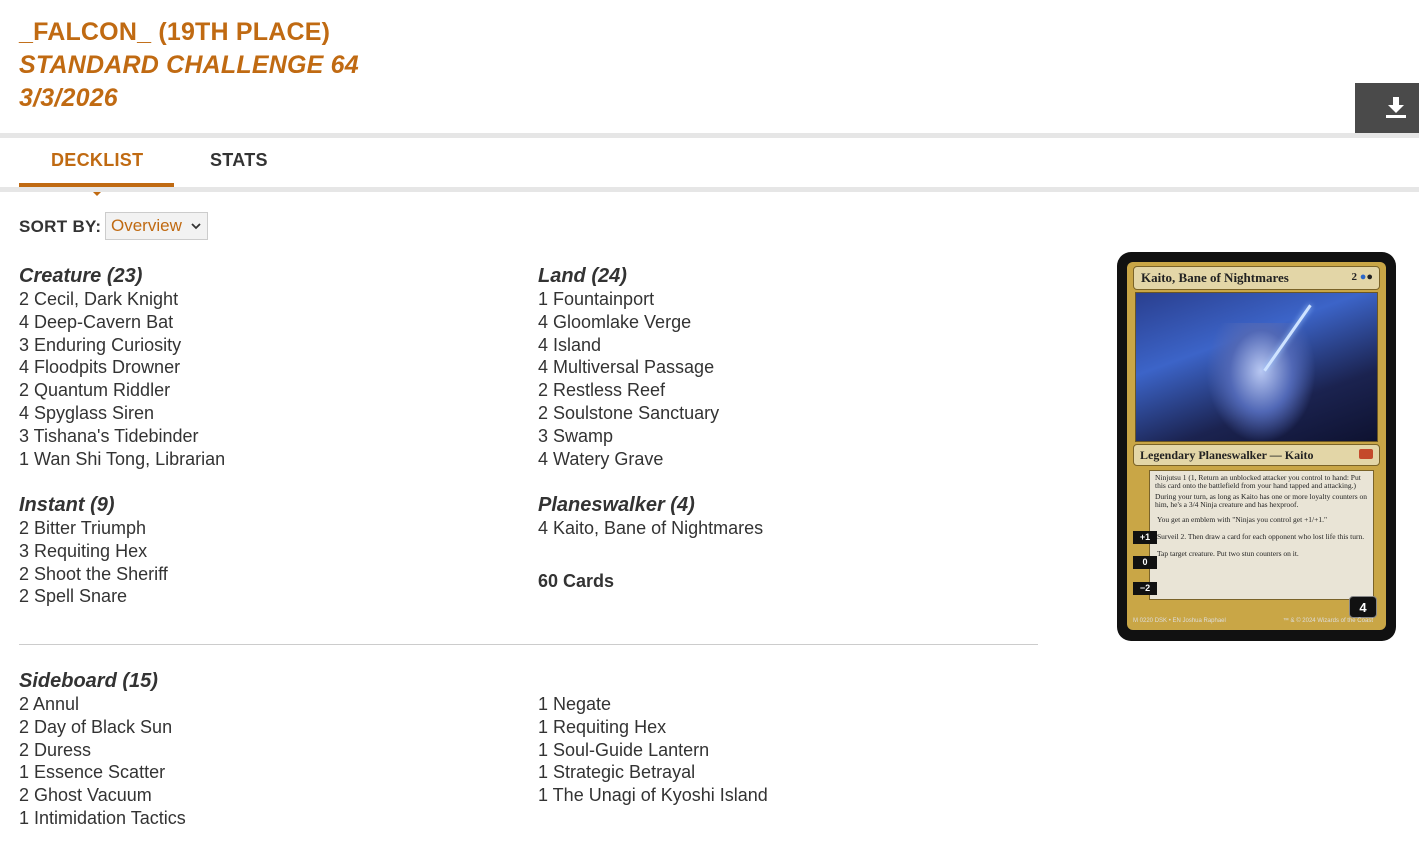 The width and height of the screenshot is (1419, 845). What do you see at coordinates (100, 367) in the screenshot?
I see `card-line: 4 Floodpits Drowner` at bounding box center [100, 367].